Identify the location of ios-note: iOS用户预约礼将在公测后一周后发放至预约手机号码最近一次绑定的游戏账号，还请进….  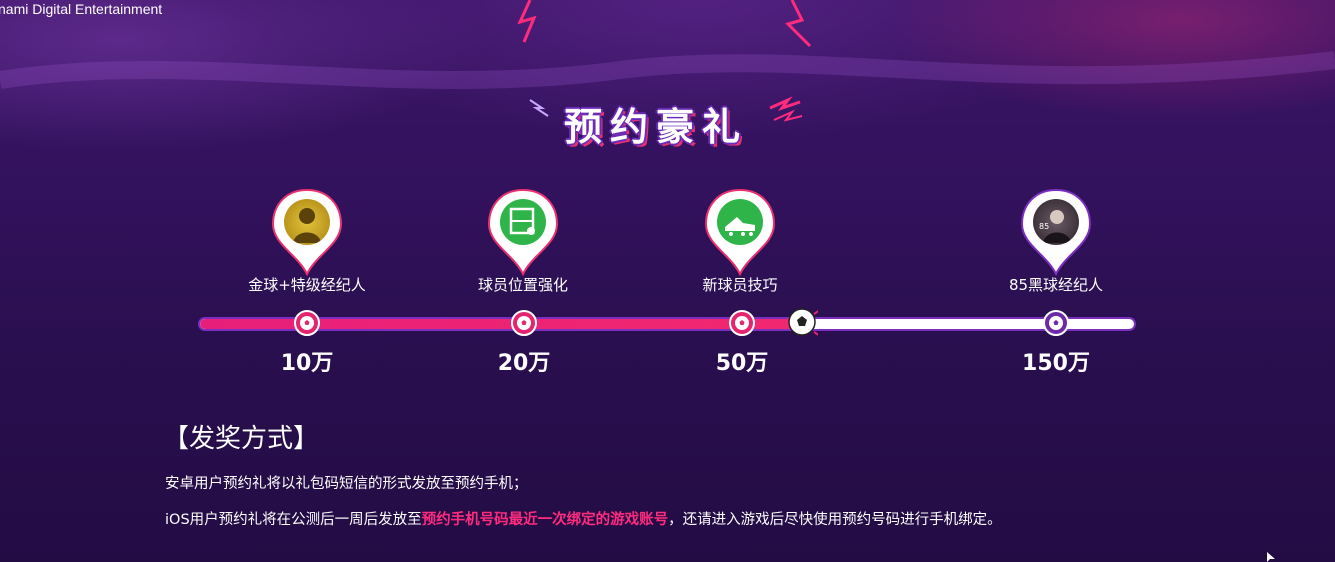
(583, 518).